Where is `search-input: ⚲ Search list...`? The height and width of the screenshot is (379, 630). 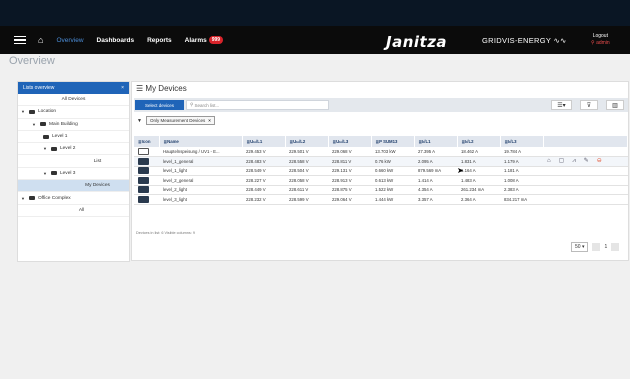 search-input: ⚲ Search list... is located at coordinates (257, 105).